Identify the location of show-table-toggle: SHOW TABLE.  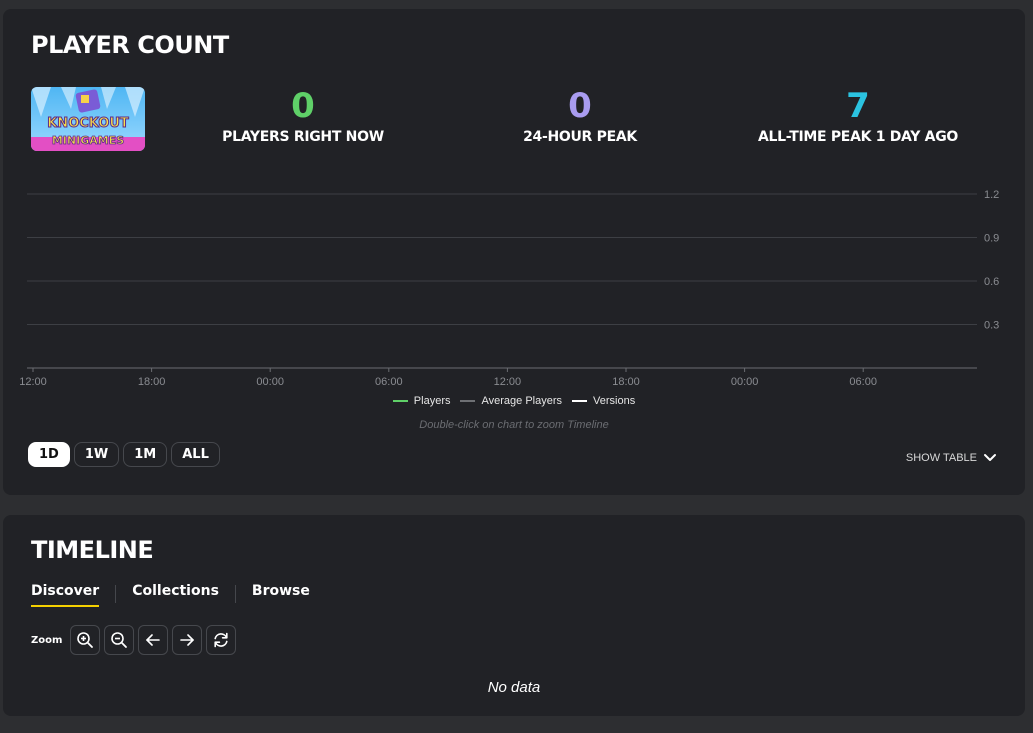
(951, 458).